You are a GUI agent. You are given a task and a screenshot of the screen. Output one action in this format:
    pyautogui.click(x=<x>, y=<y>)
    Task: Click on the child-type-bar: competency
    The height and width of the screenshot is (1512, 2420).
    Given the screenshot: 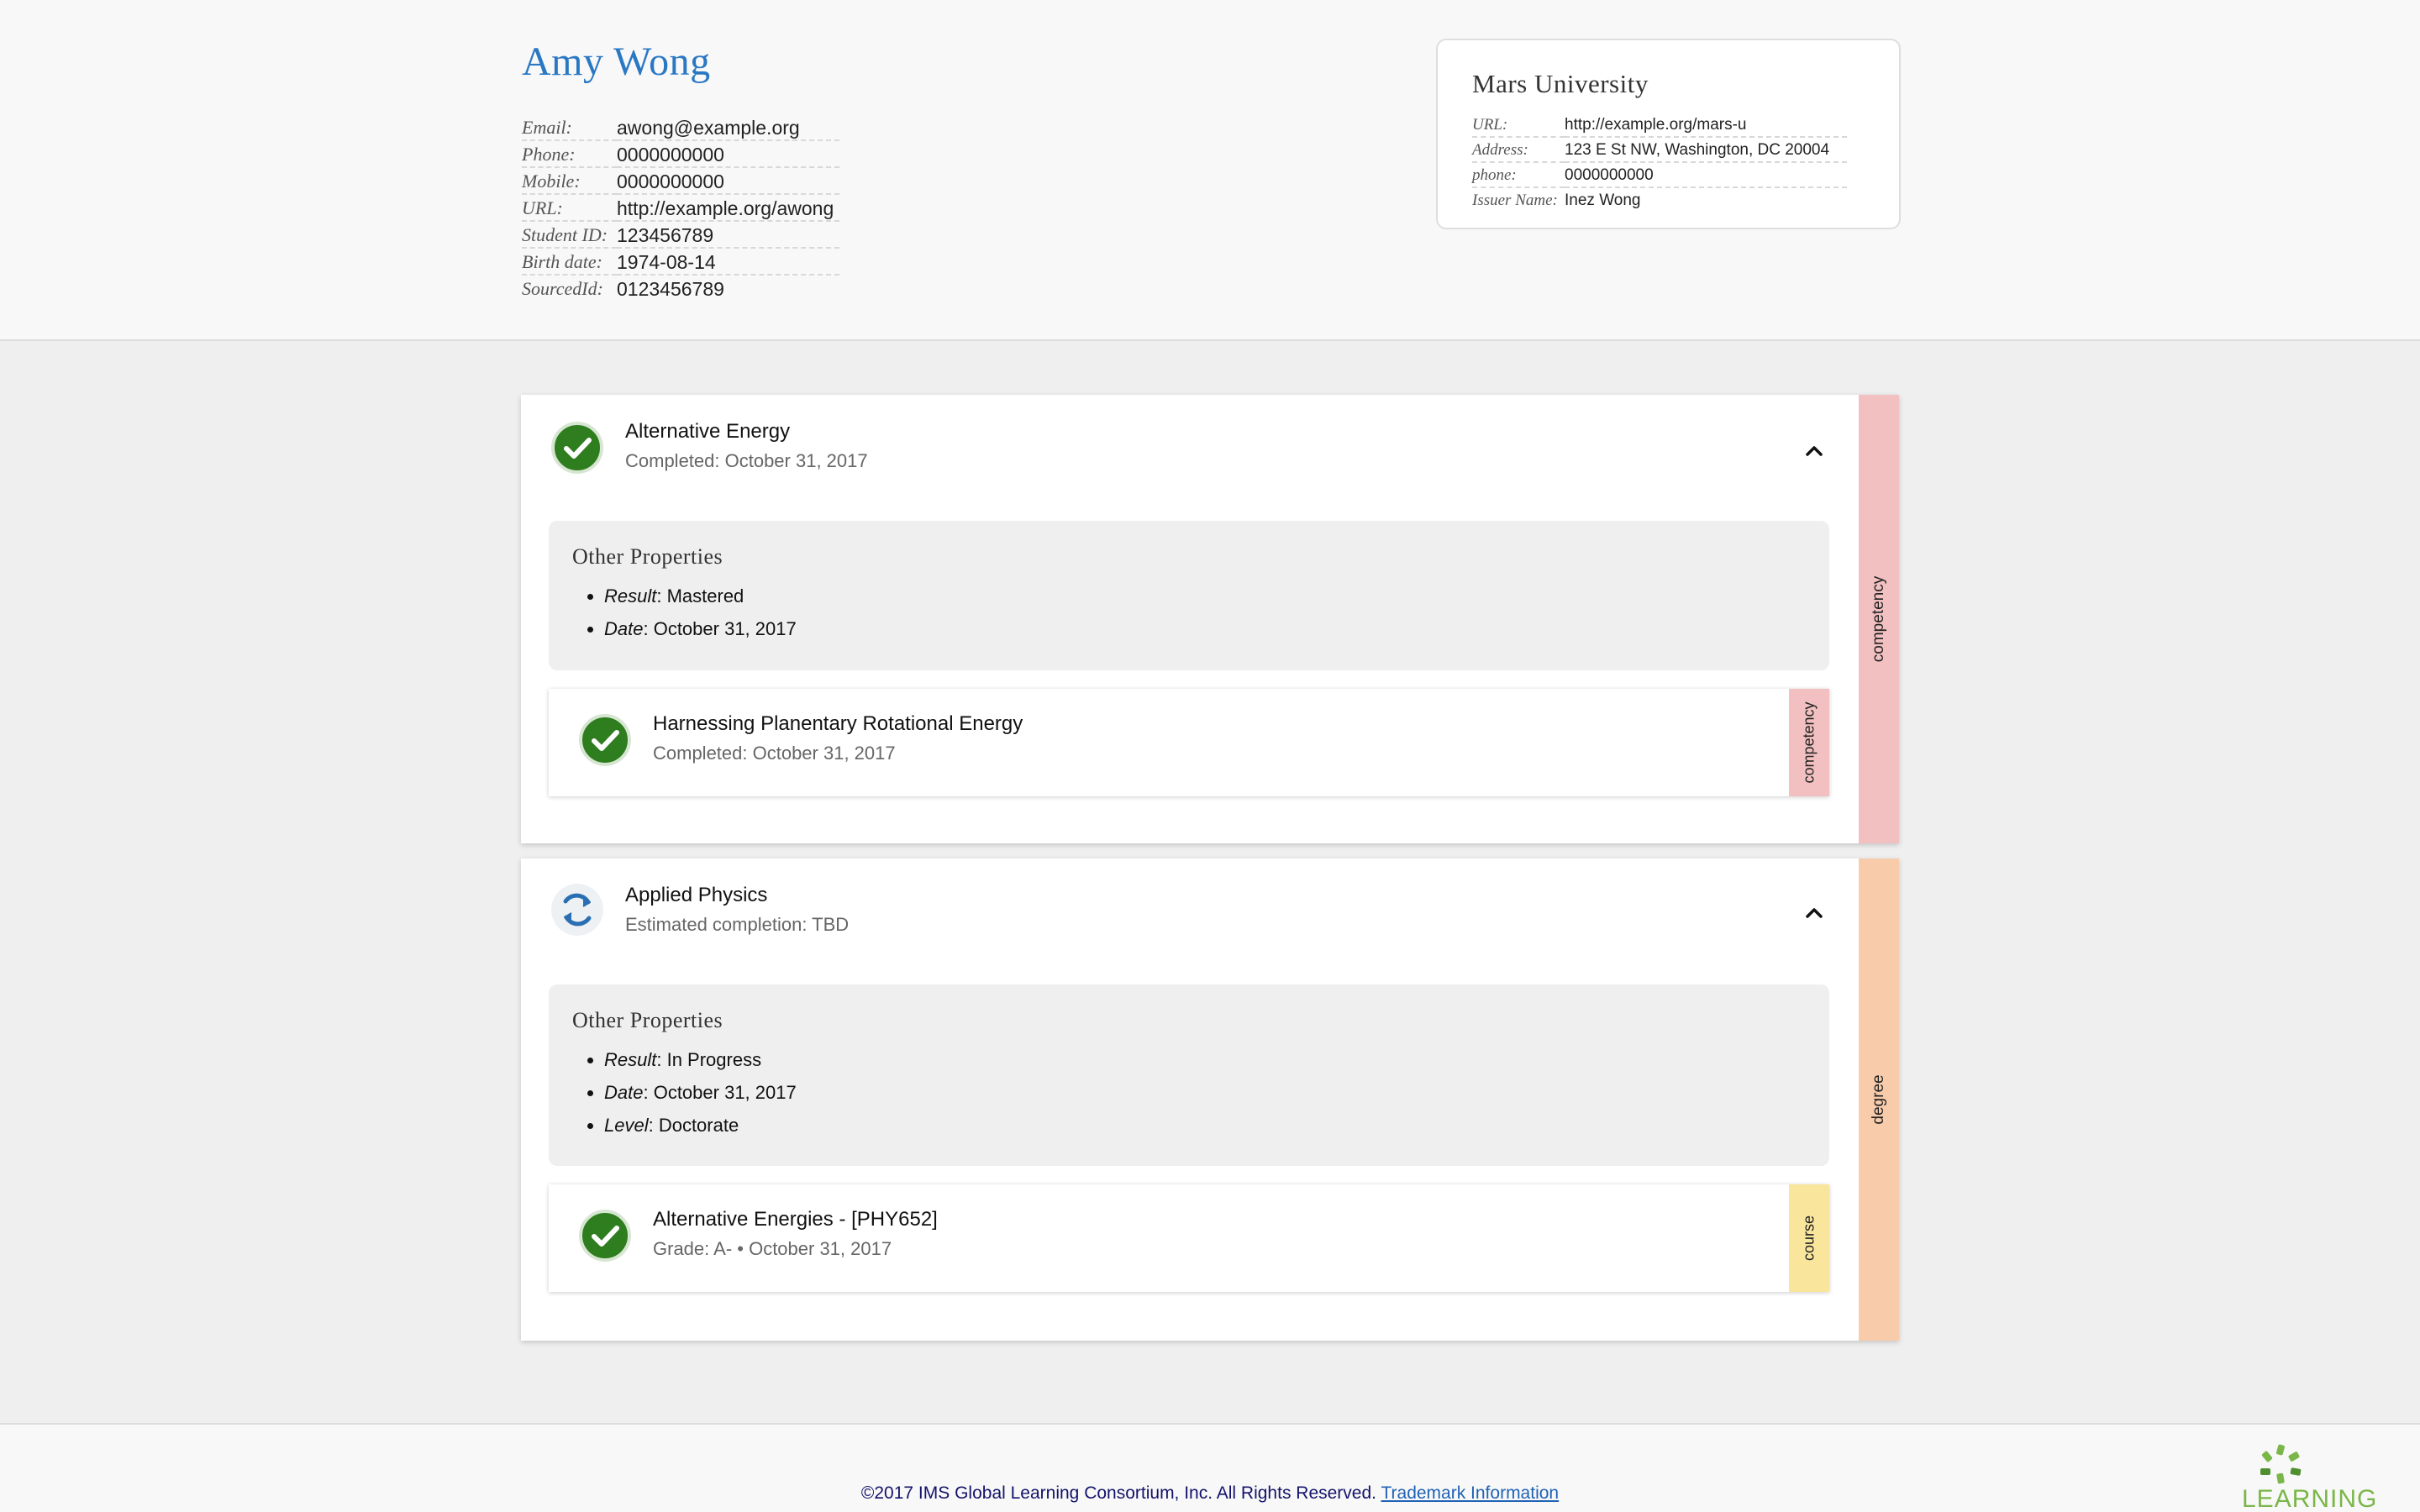 What is the action you would take?
    pyautogui.click(x=1809, y=742)
    